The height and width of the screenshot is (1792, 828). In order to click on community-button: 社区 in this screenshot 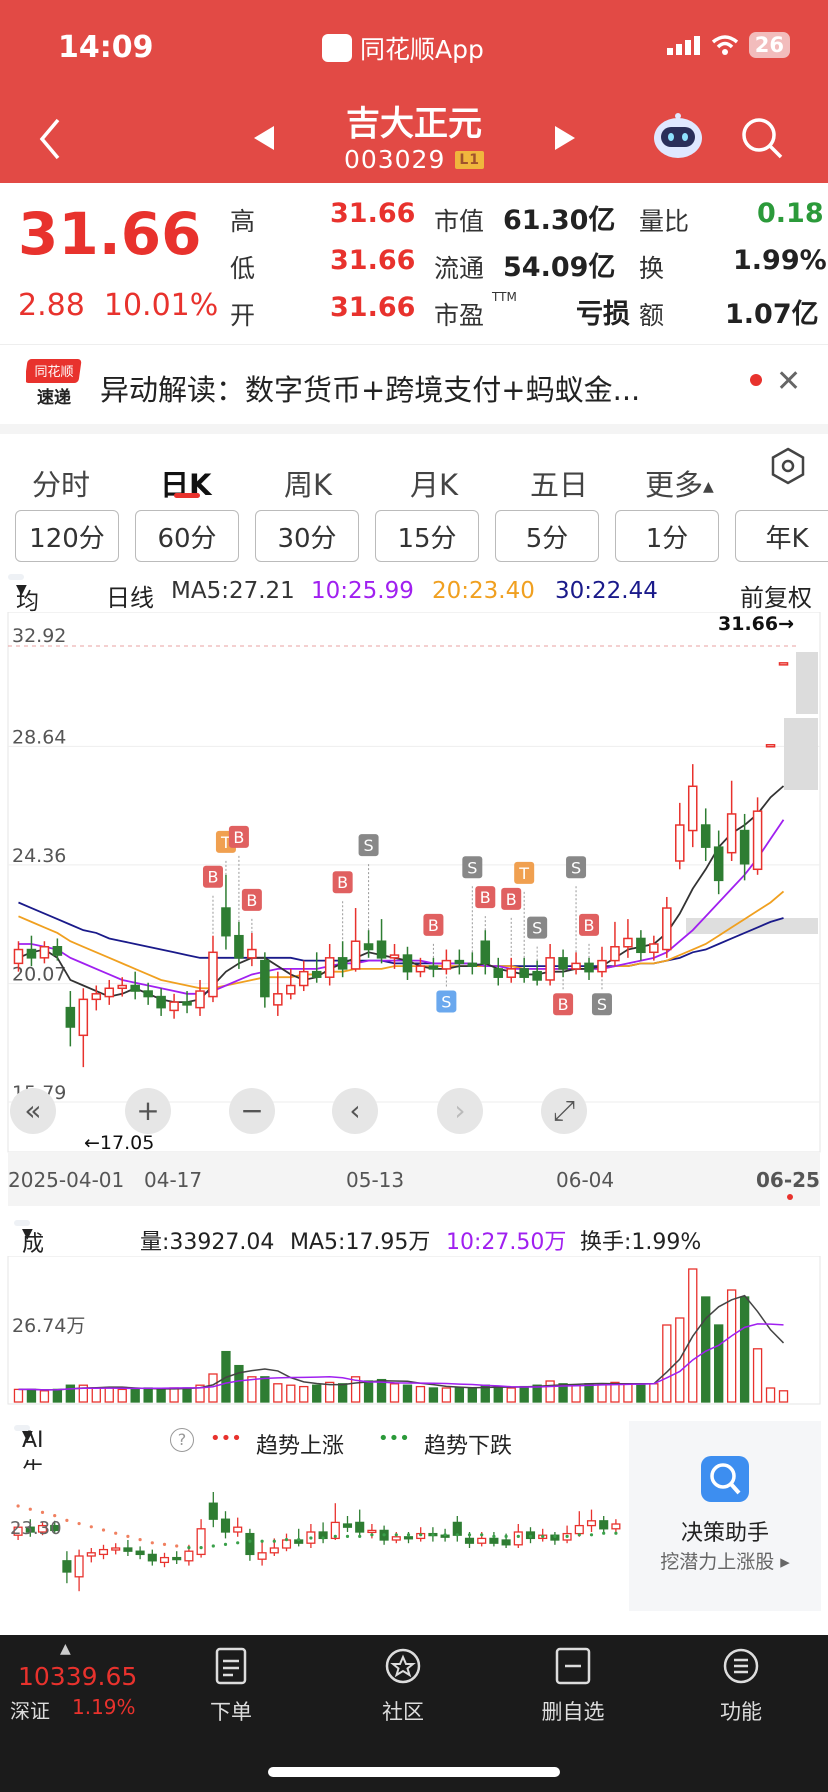, I will do `click(403, 1686)`.